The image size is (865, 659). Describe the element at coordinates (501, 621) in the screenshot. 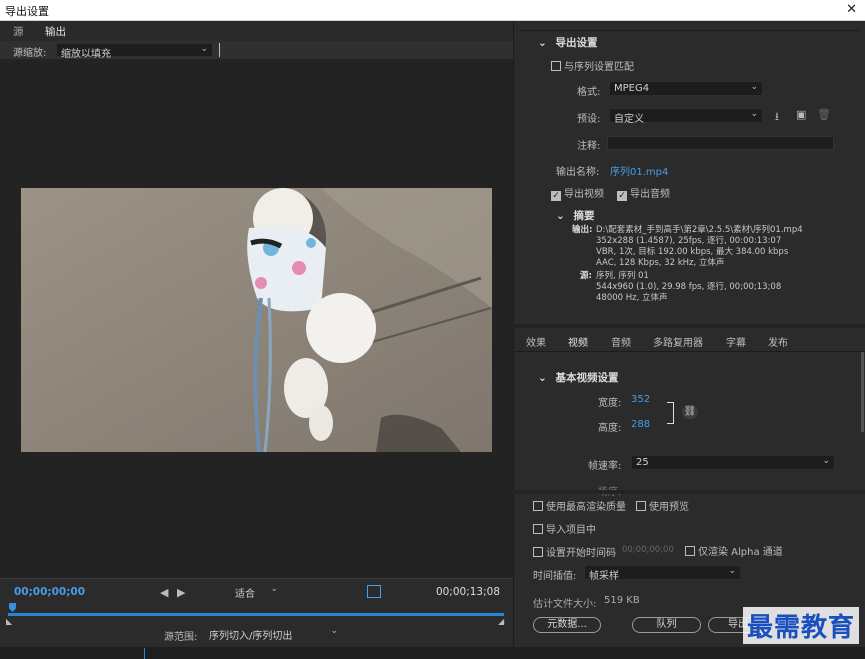

I see `range-end-icon: ◢` at that location.